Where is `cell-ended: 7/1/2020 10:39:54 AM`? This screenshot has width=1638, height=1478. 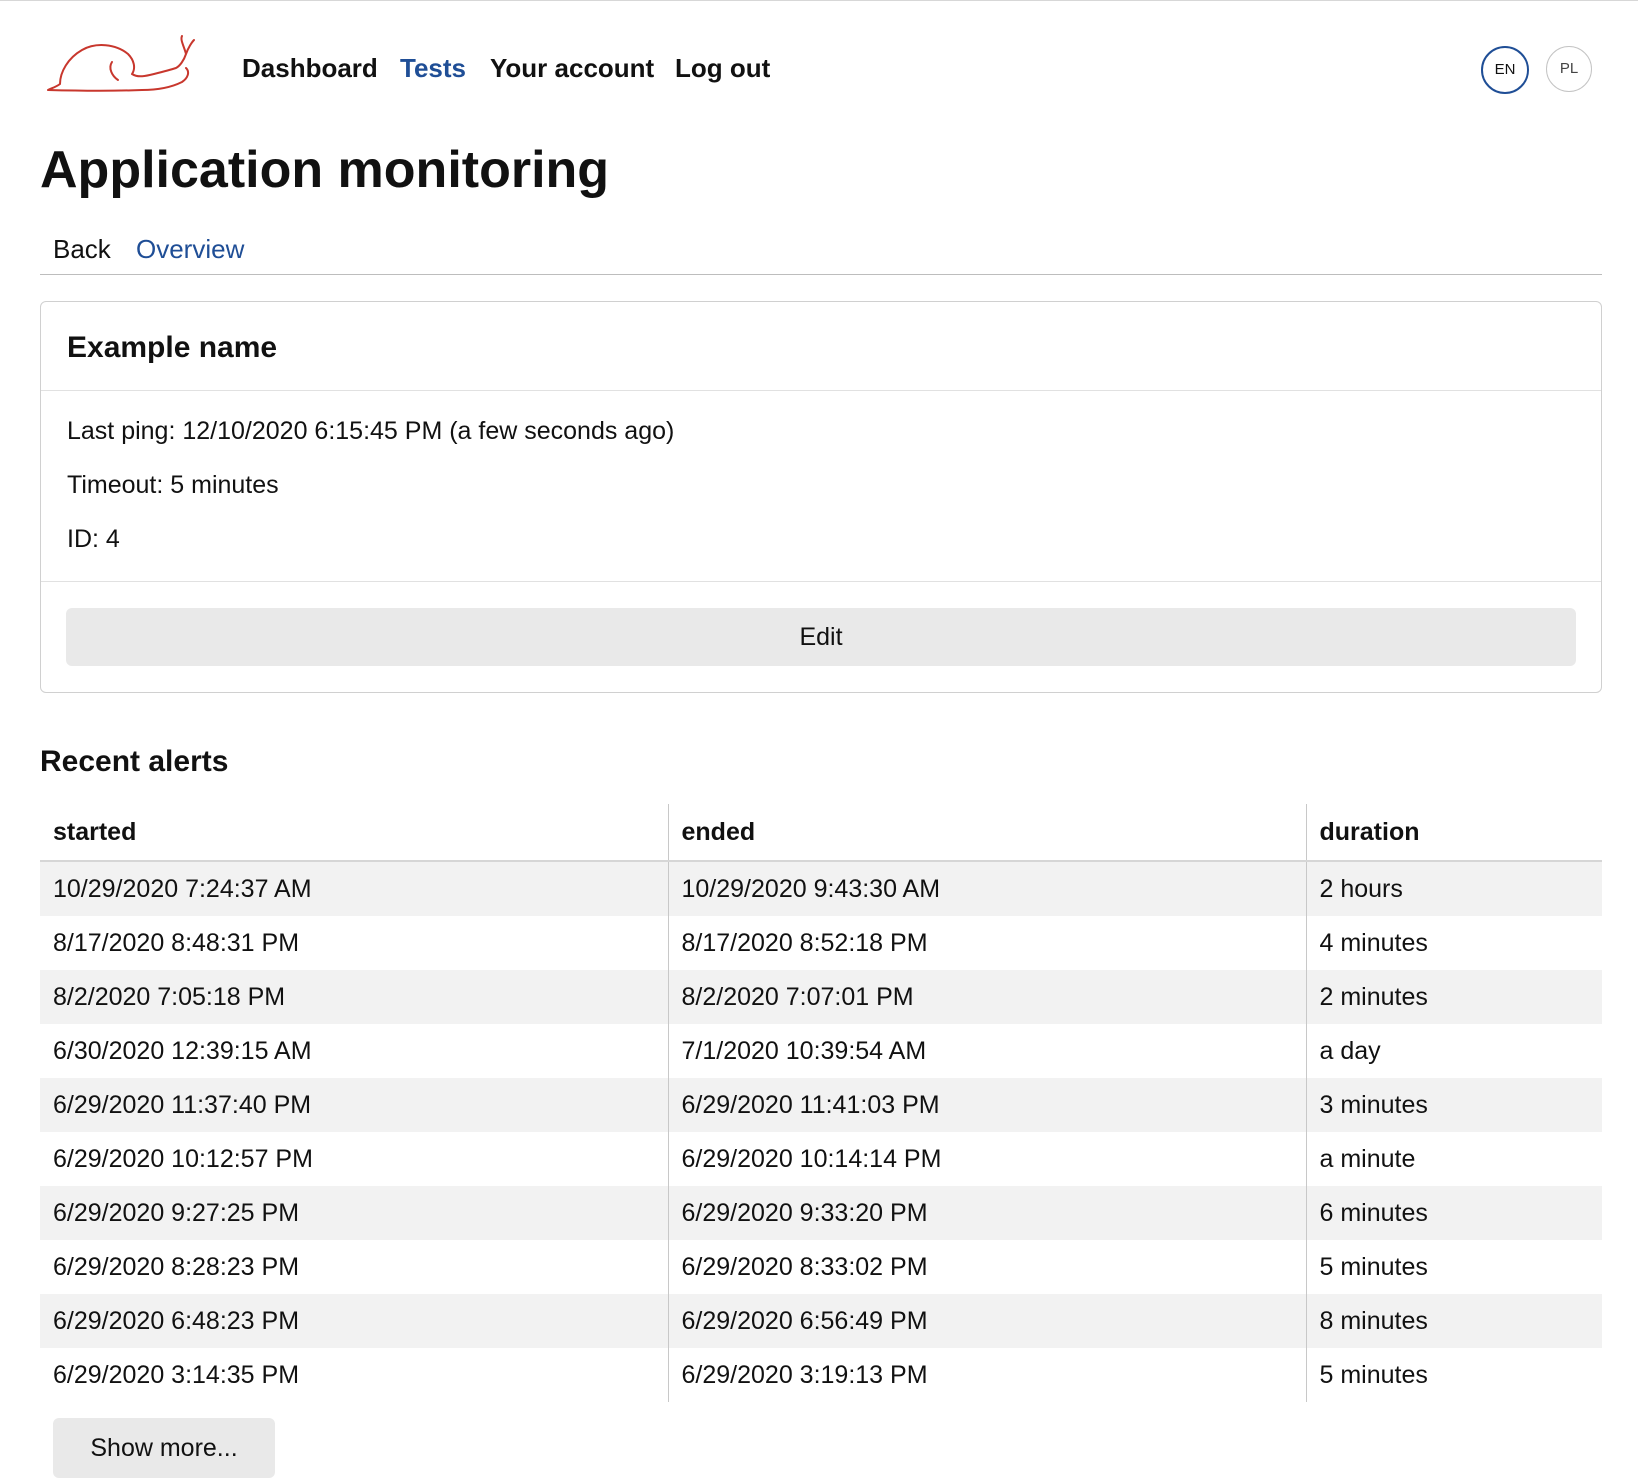
cell-ended: 7/1/2020 10:39:54 AM is located at coordinates (986, 1051).